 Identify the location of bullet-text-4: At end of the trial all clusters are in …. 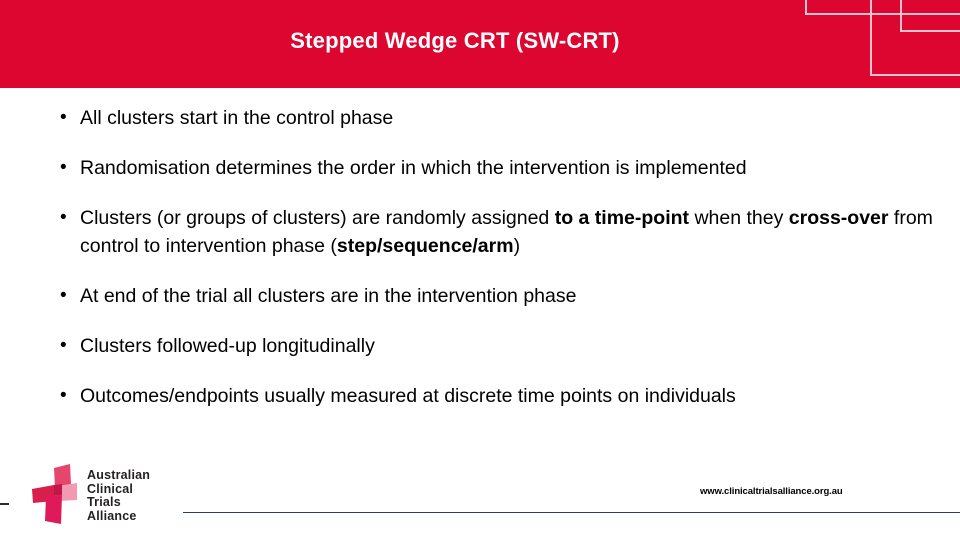
(328, 296).